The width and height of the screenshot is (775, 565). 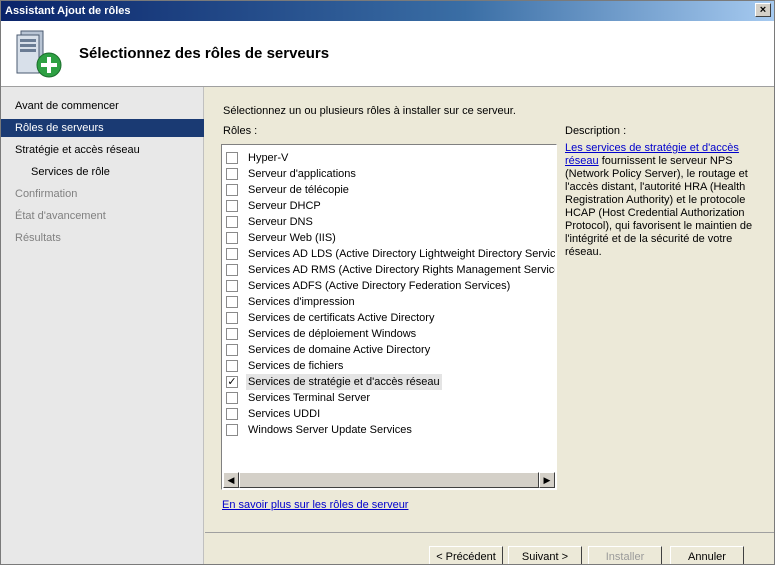 I want to click on install-button: Installer, so click(x=625, y=555).